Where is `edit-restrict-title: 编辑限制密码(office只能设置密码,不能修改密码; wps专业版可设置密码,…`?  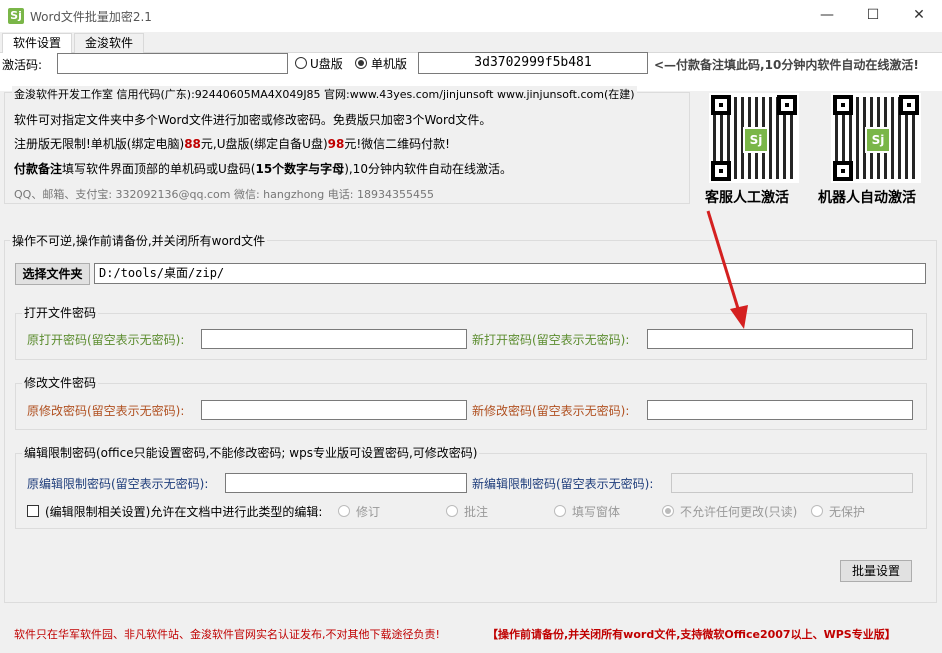 edit-restrict-title: 编辑限制密码(office只能设置密码,不能修改密码; wps专业版可设置密码,… is located at coordinates (250, 452).